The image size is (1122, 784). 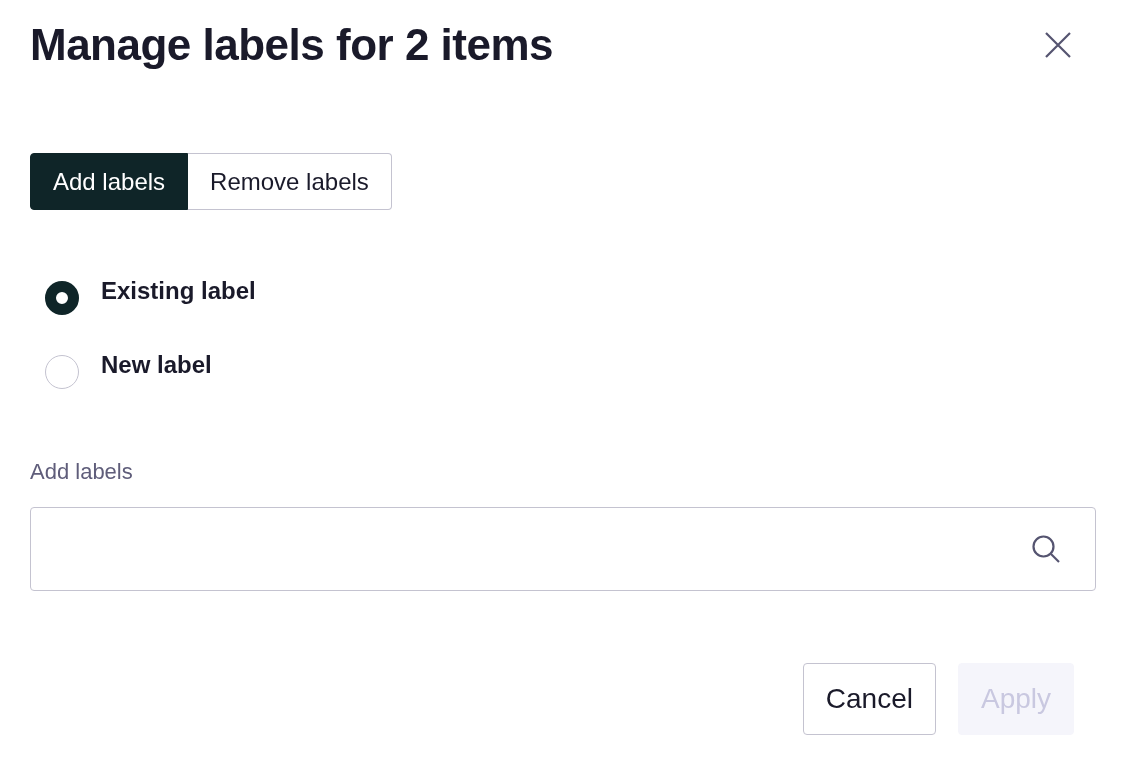 What do you see at coordinates (1046, 549) in the screenshot?
I see `search-icon` at bounding box center [1046, 549].